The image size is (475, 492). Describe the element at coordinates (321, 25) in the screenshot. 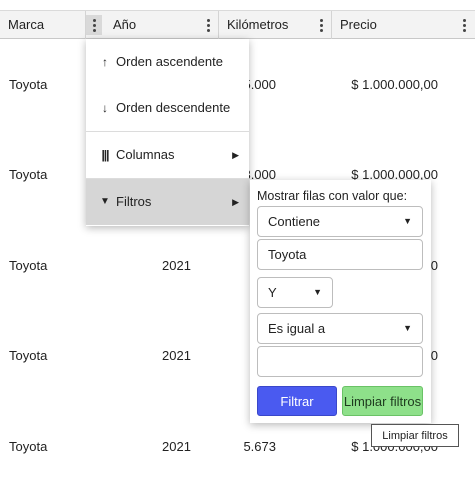

I see `column-menu-icon-km` at that location.